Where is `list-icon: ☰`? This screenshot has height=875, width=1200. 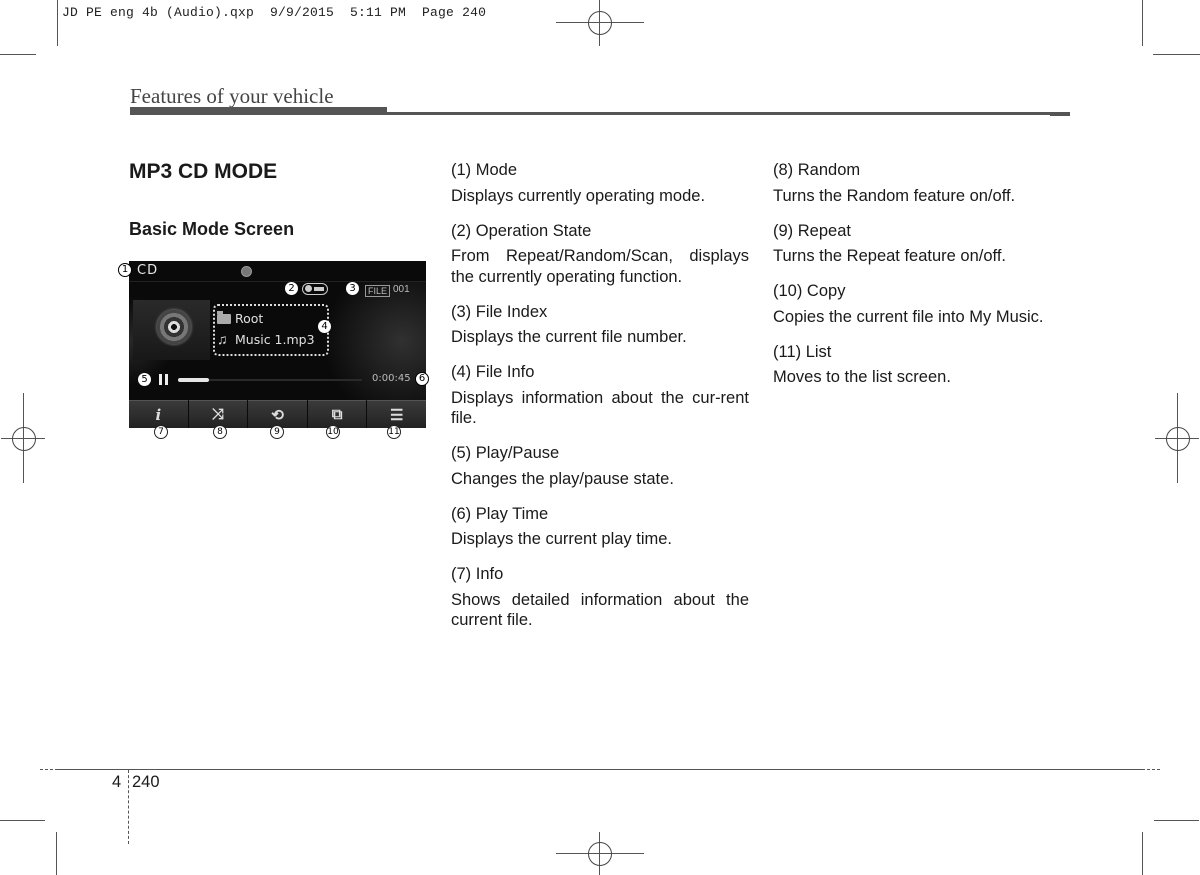 list-icon: ☰ is located at coordinates (396, 415).